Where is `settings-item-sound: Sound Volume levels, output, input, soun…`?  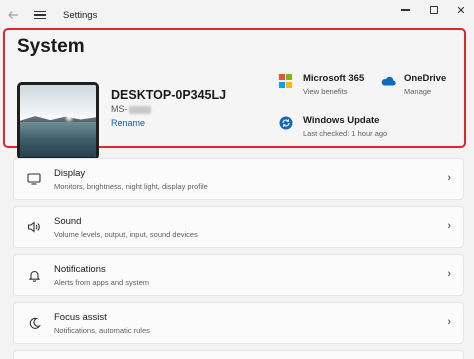 settings-item-sound: Sound Volume levels, output, input, soun… is located at coordinates (238, 227).